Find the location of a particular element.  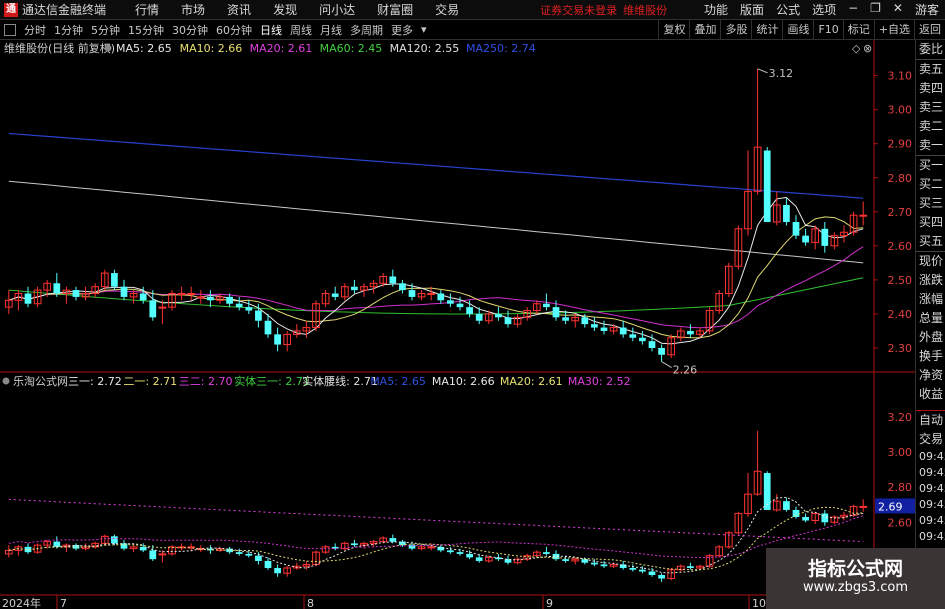

menu-function: 功能 is located at coordinates (716, 9).